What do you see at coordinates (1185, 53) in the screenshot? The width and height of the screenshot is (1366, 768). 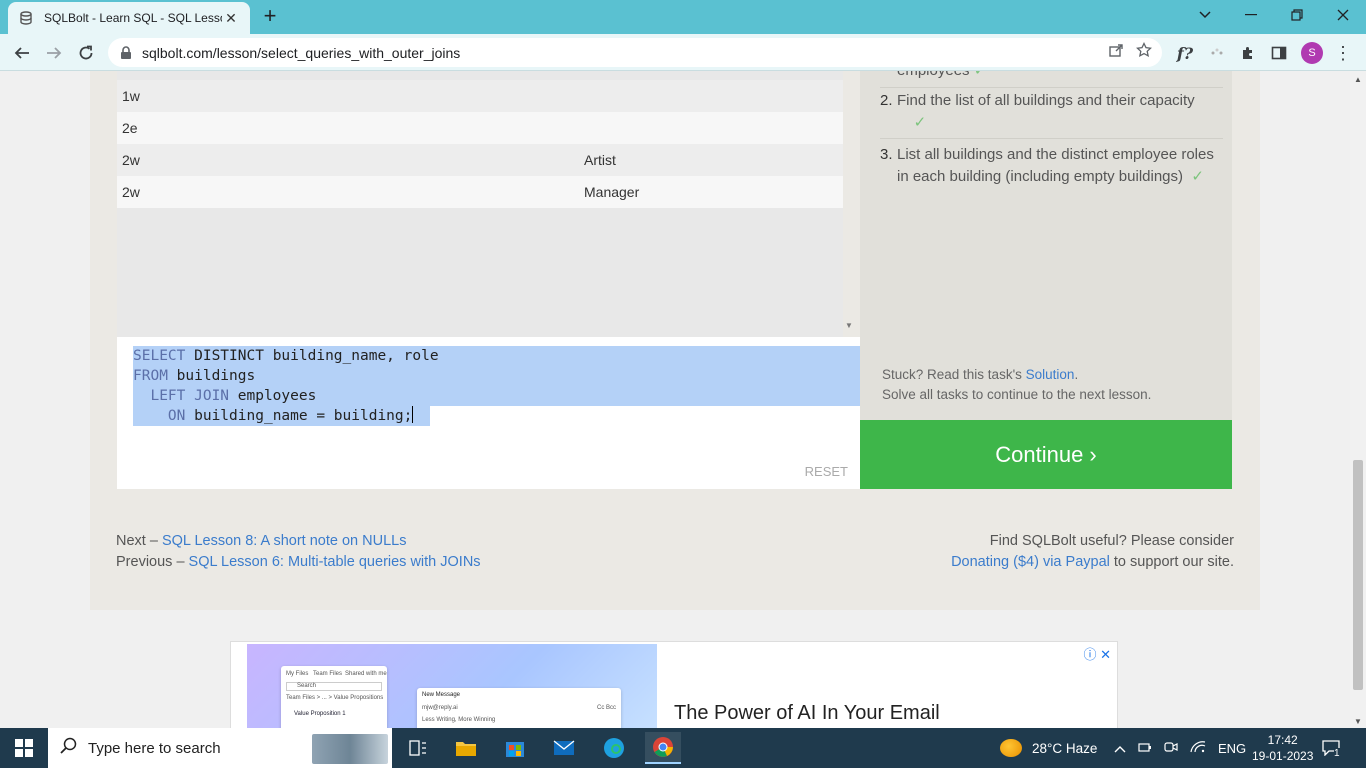 I see `formula-extension-icon: f?` at bounding box center [1185, 53].